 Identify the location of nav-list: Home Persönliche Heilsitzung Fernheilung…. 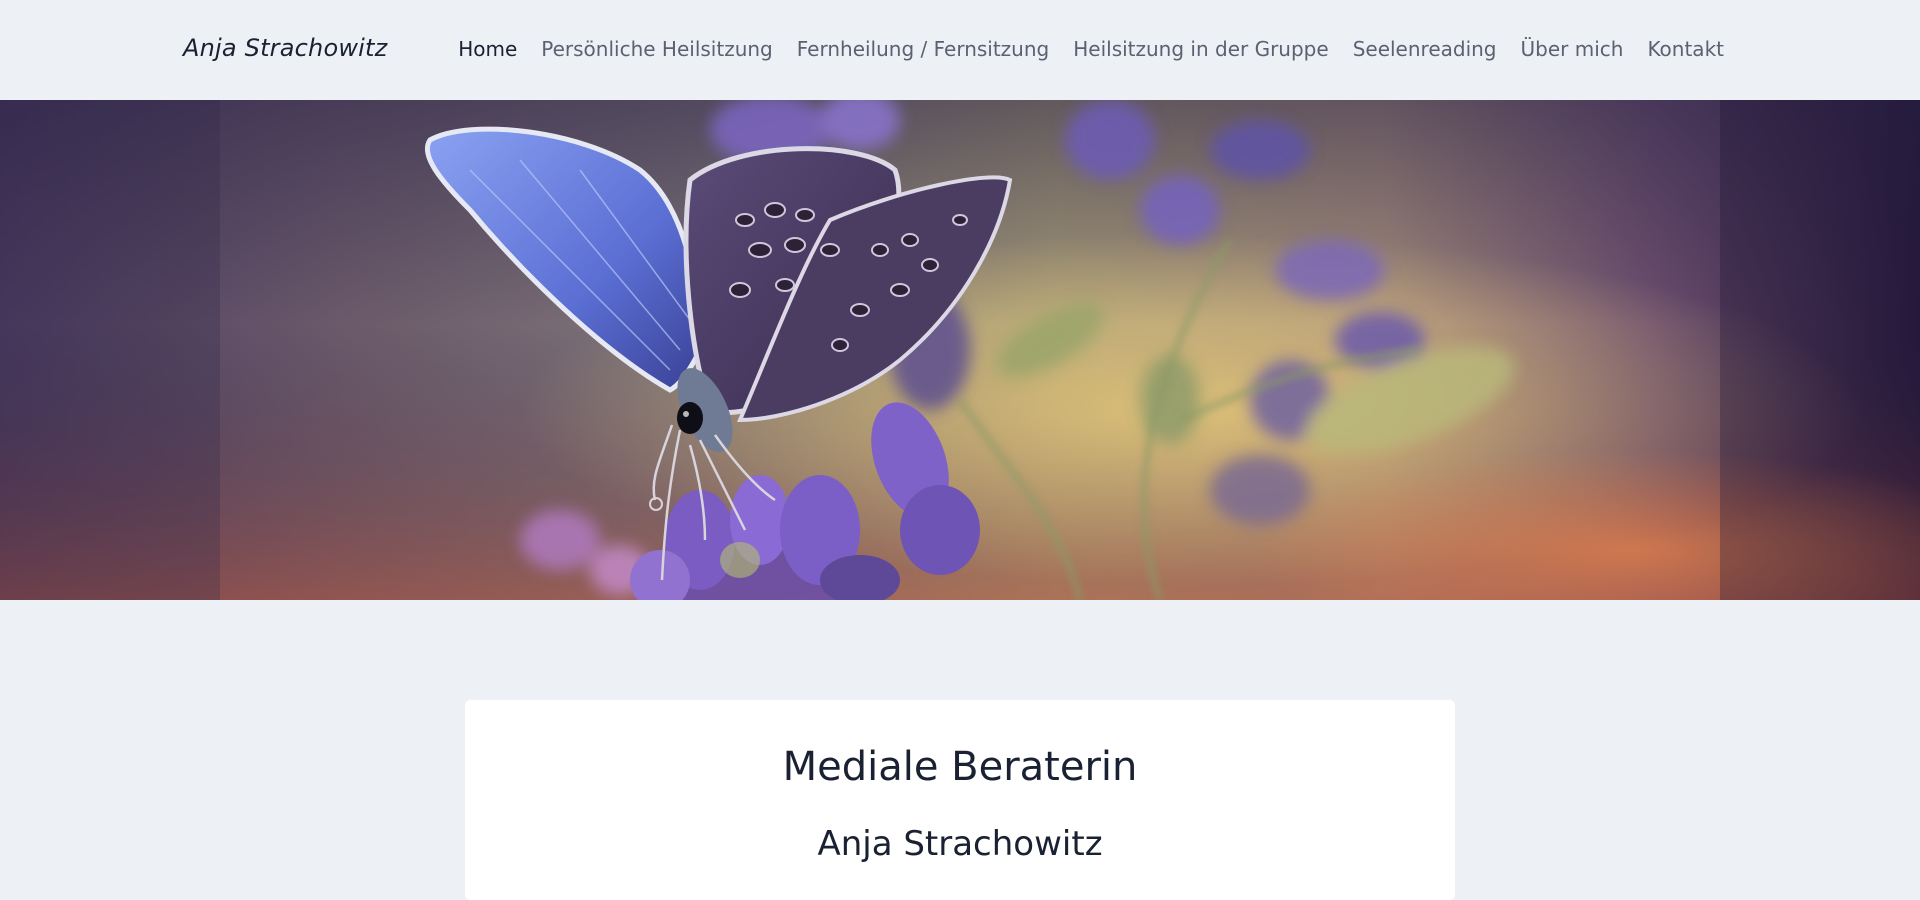
(1091, 49).